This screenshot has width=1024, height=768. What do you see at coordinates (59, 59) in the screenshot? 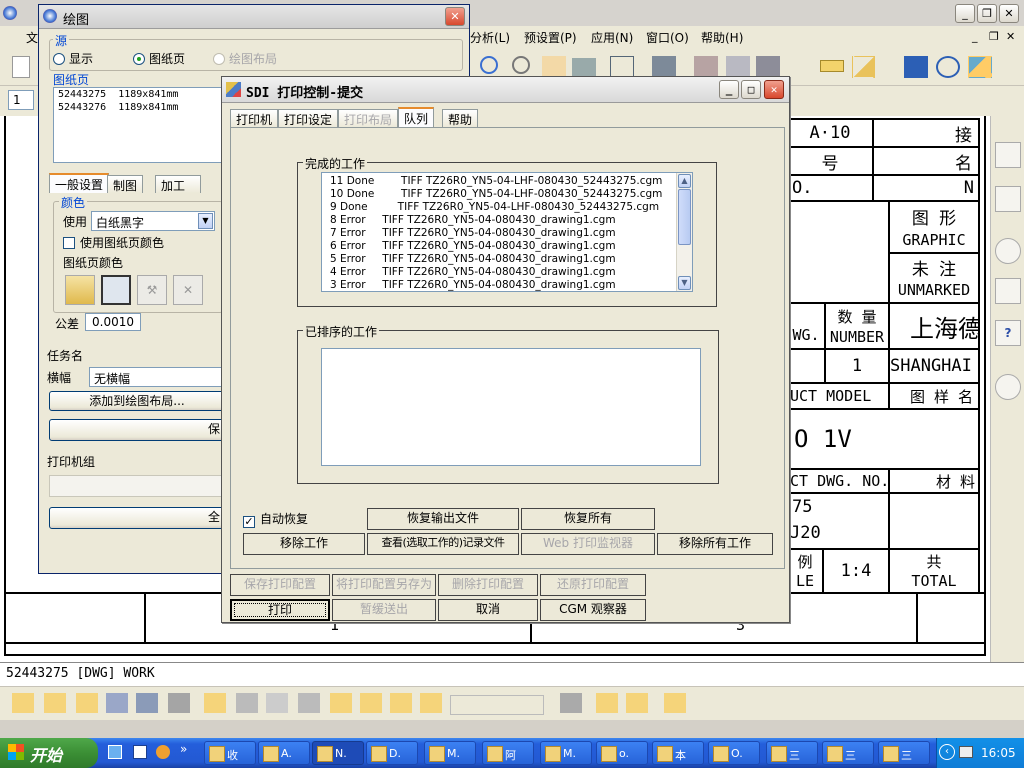
I see `radio-display-circle` at bounding box center [59, 59].